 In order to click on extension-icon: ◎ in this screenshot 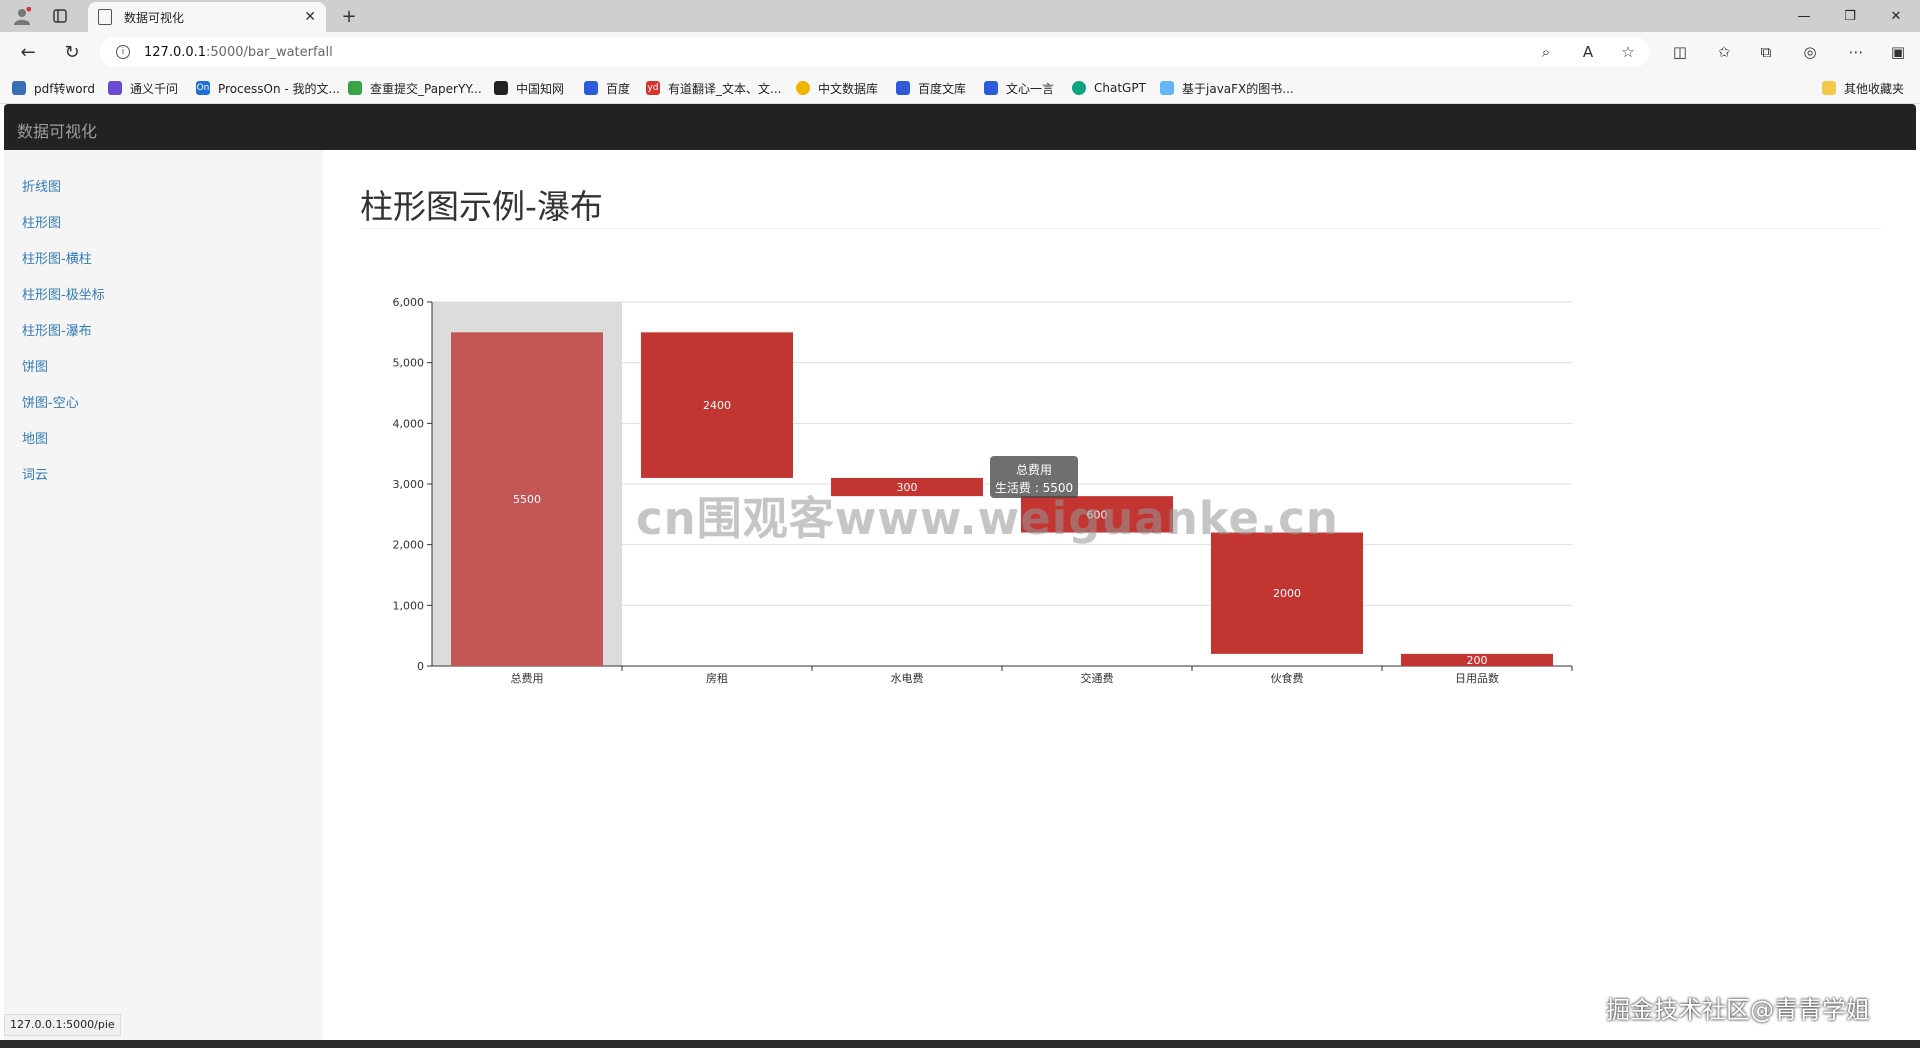, I will do `click(1810, 52)`.